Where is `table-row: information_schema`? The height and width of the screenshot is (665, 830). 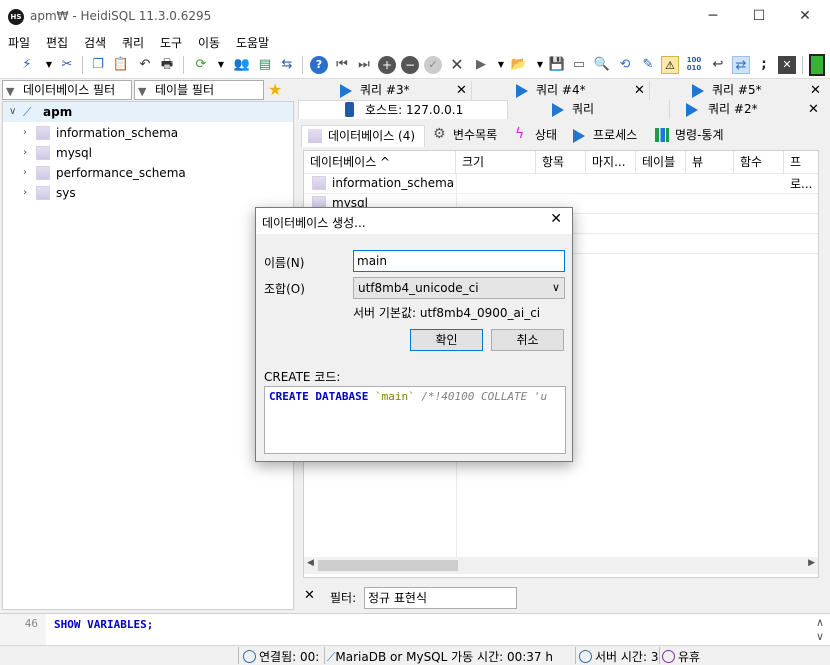 table-row: information_schema is located at coordinates (561, 183).